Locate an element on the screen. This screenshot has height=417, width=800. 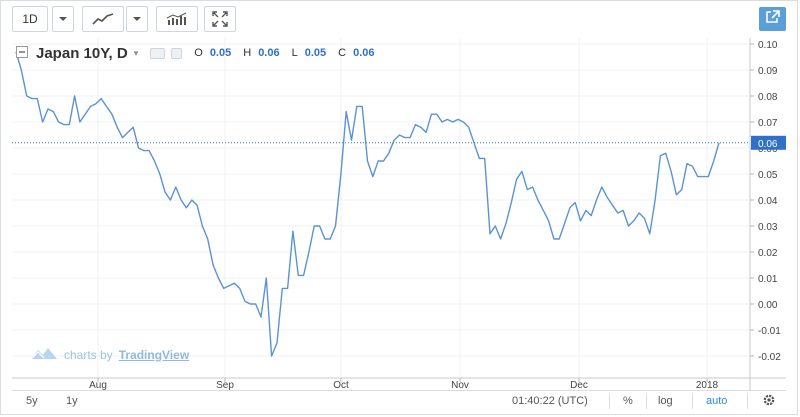
close-value: 0.06 is located at coordinates (364, 53).